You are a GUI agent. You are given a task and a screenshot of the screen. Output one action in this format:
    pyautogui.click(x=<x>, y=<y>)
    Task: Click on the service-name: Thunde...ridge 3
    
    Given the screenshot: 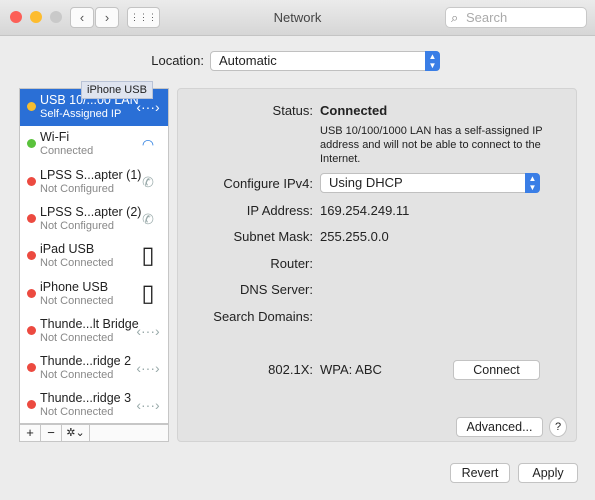 What is the action you would take?
    pyautogui.click(x=86, y=398)
    